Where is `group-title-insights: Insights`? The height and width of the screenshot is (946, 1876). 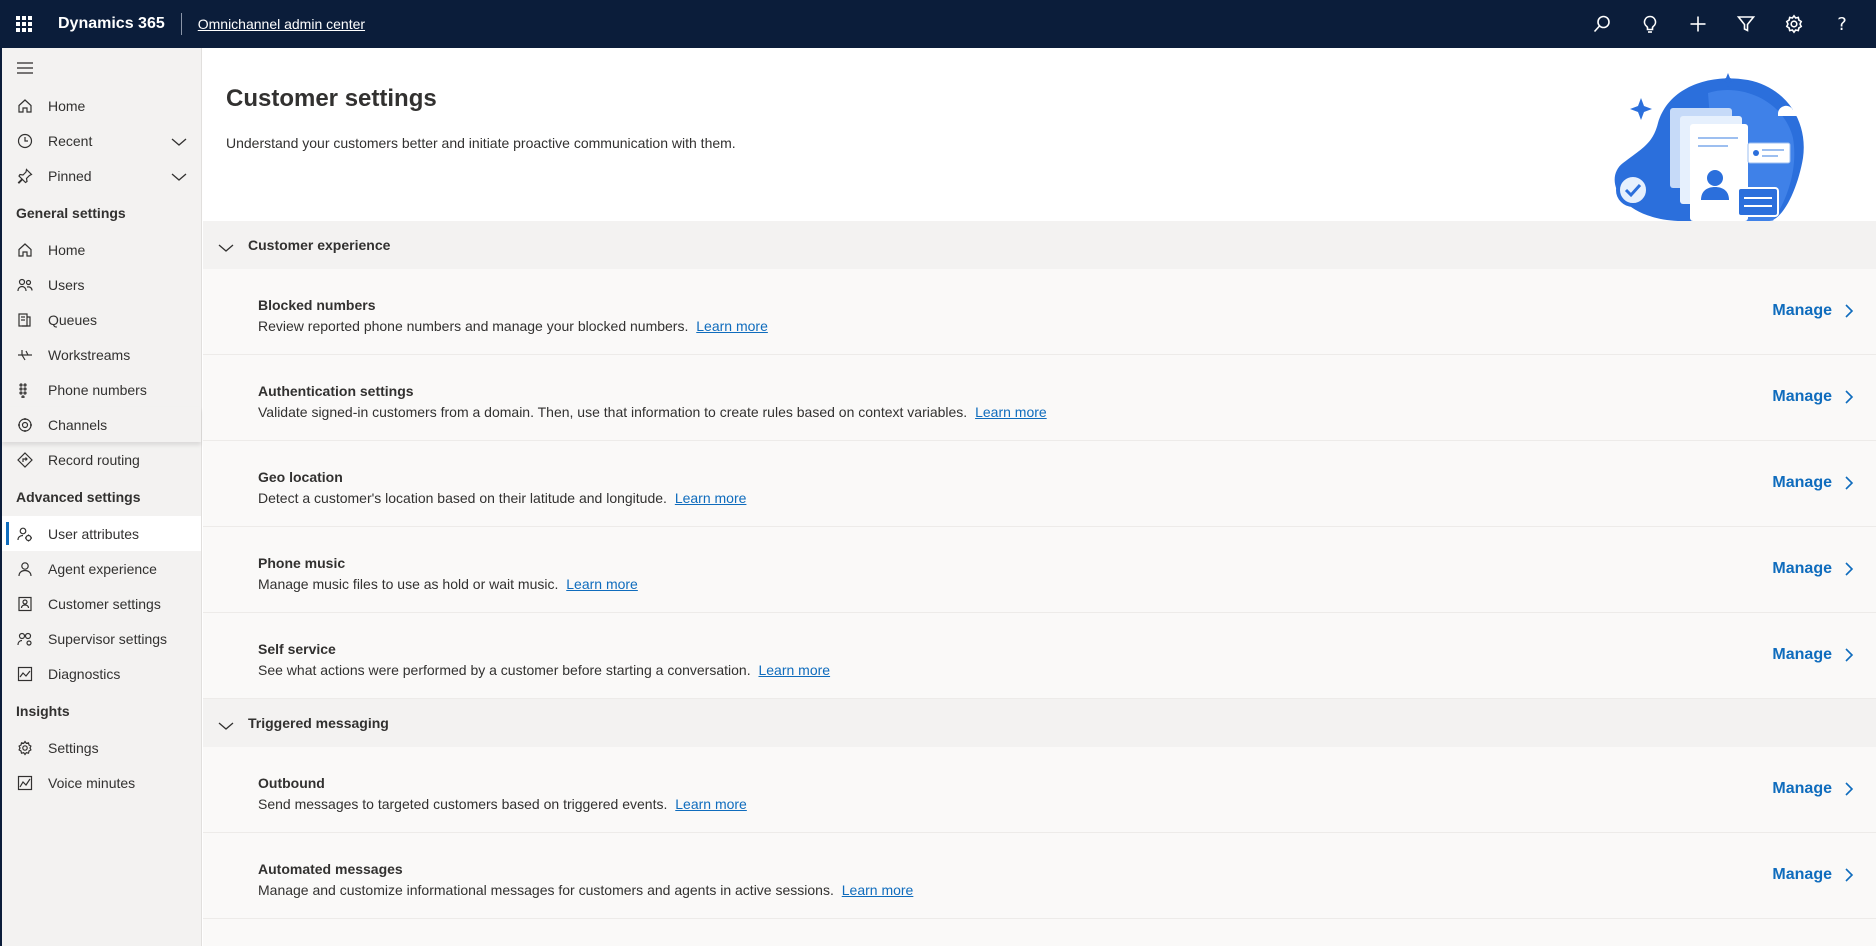
group-title-insights: Insights is located at coordinates (43, 710).